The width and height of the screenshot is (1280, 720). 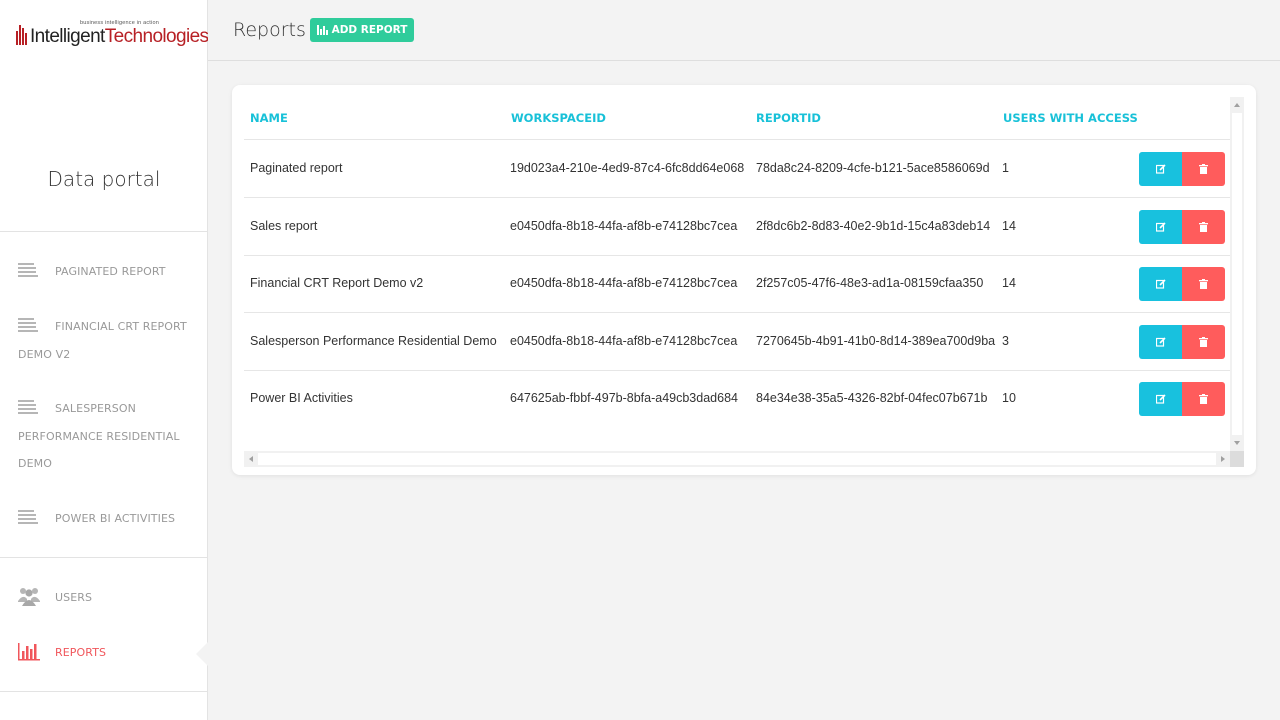 What do you see at coordinates (67, 36) in the screenshot?
I see `logo-word-1: Intelligent` at bounding box center [67, 36].